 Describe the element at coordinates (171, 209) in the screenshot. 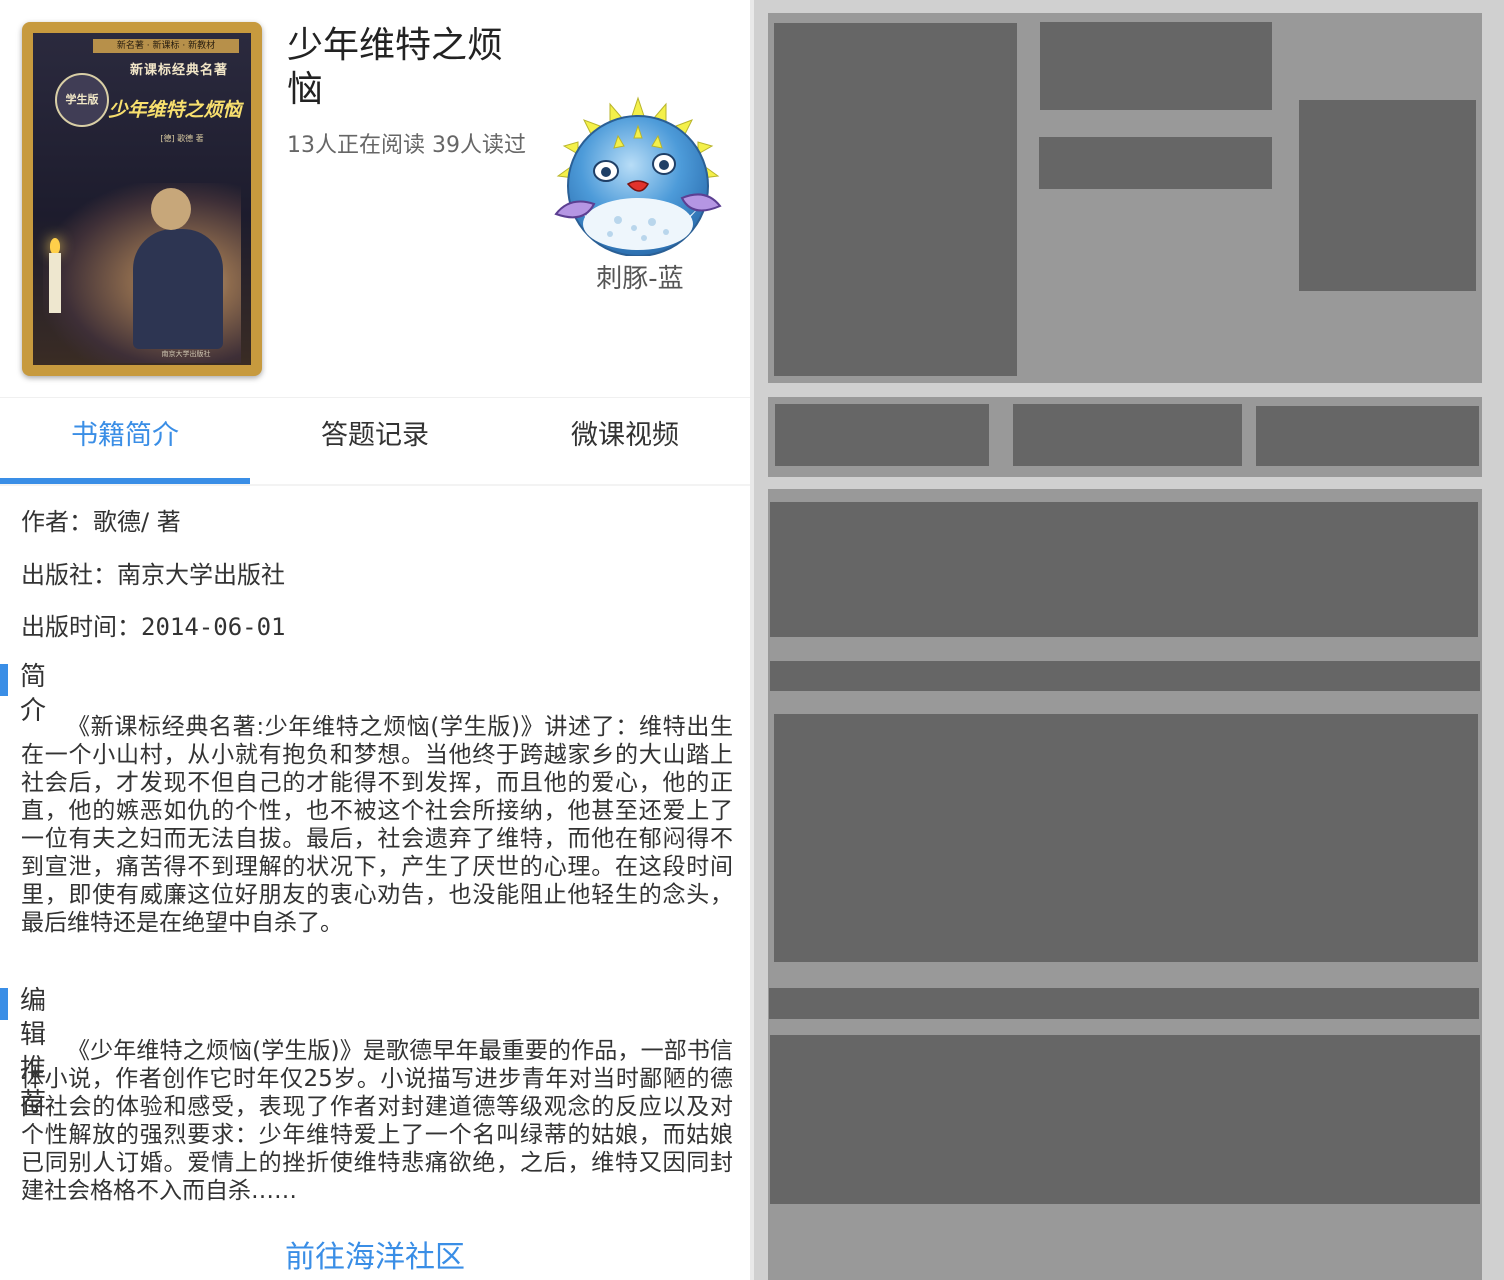

I see `cover-figure-head` at that location.